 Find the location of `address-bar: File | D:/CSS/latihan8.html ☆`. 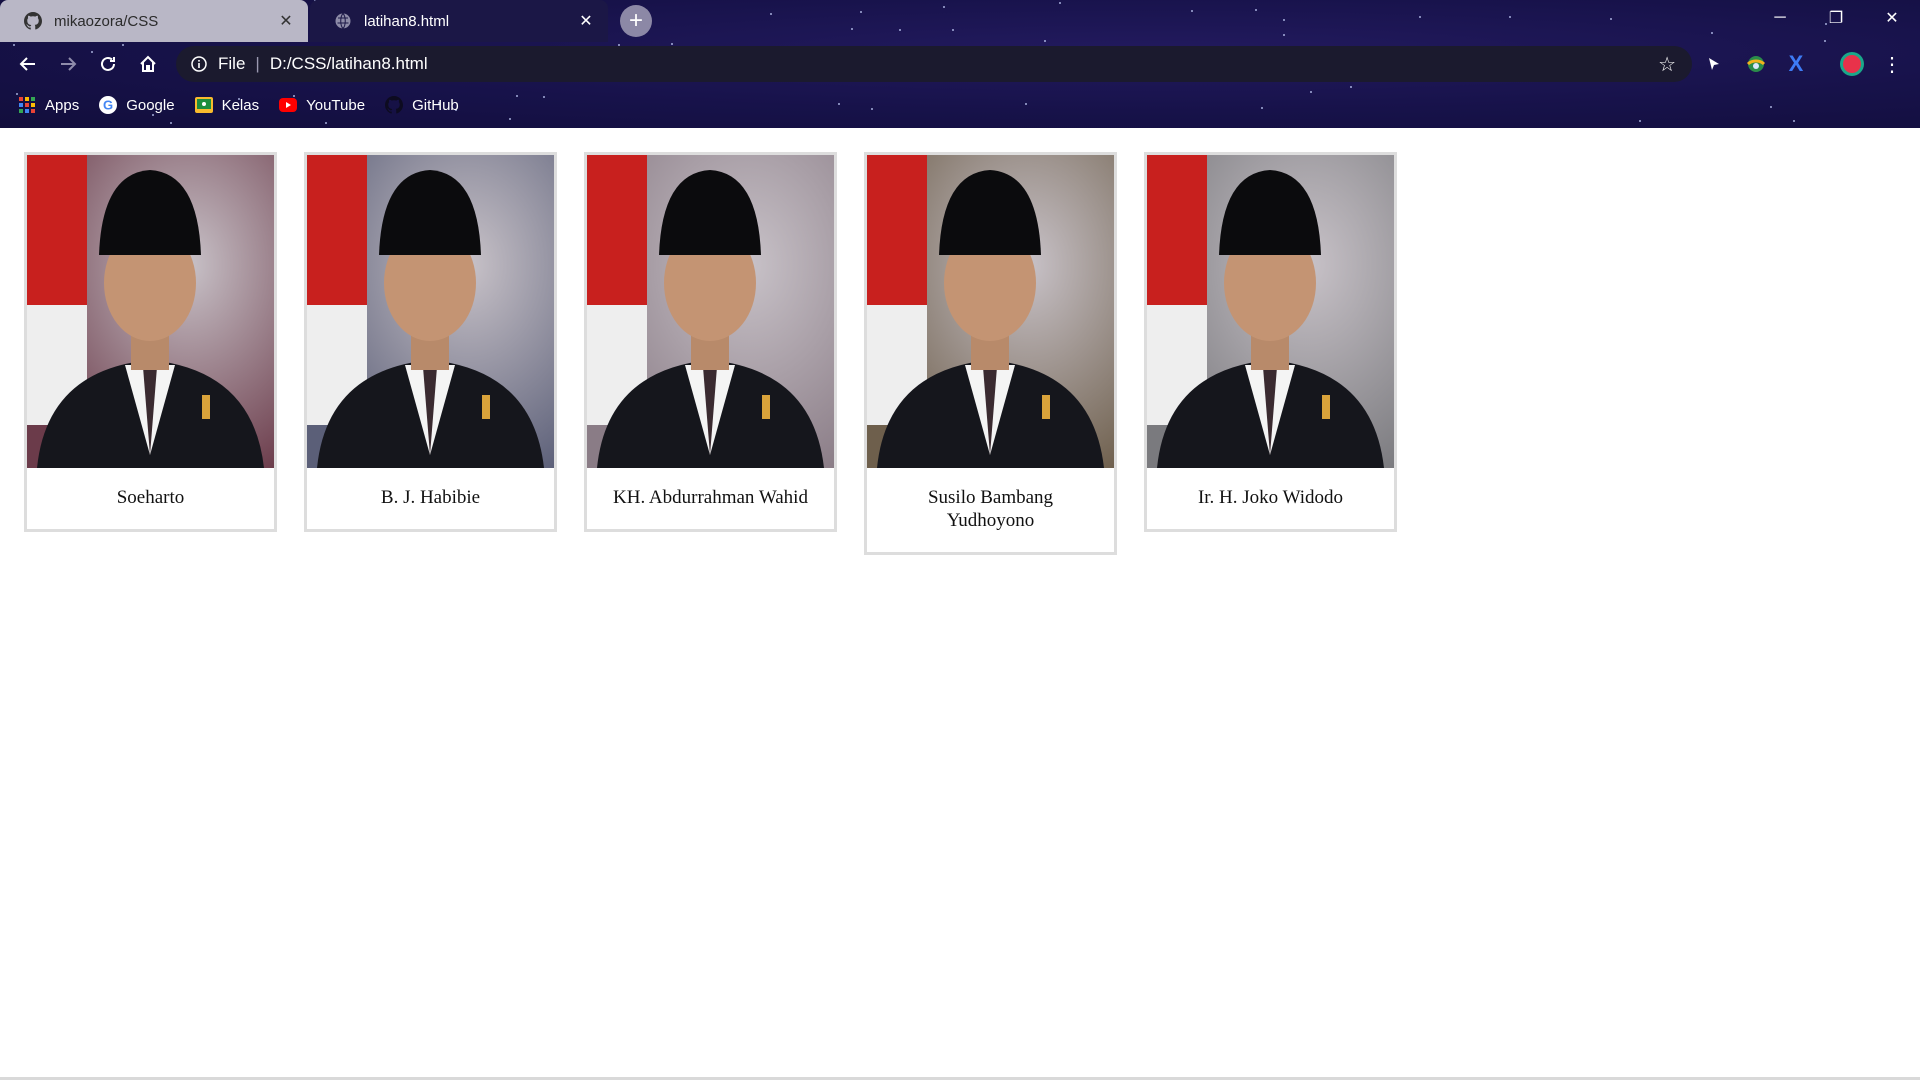

address-bar: File | D:/CSS/latihan8.html ☆ is located at coordinates (934, 64).